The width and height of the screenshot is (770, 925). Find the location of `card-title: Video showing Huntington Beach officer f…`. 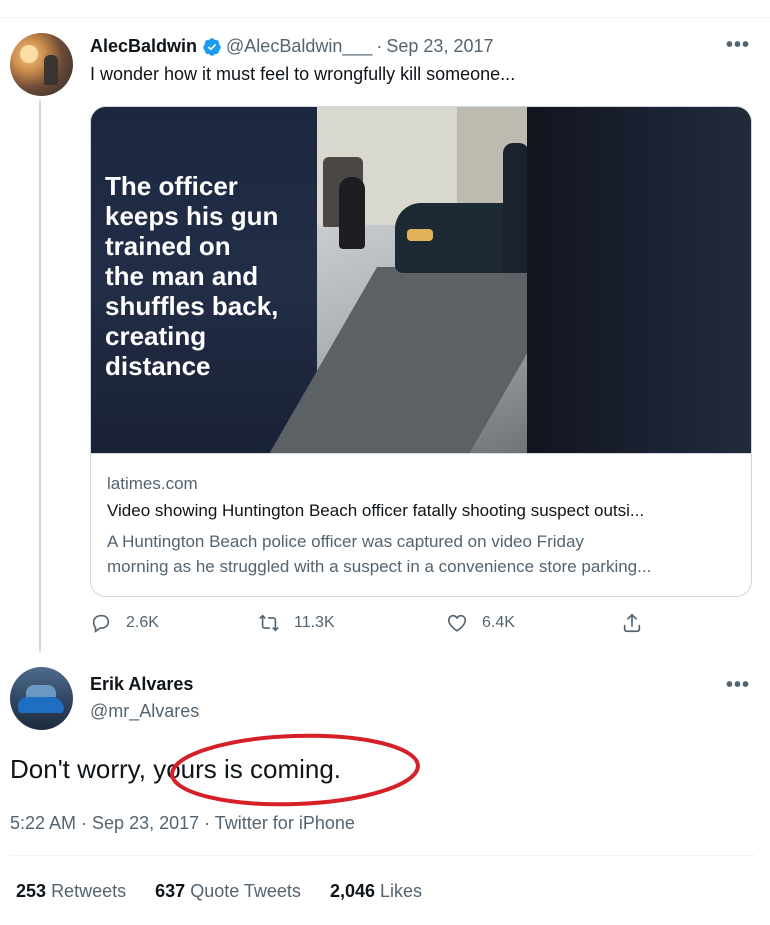

card-title: Video showing Huntington Beach officer f… is located at coordinates (376, 510).